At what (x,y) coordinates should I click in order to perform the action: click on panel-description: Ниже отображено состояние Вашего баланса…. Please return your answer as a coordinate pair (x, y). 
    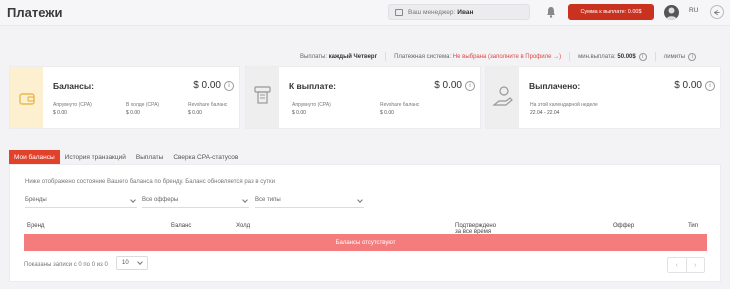
    Looking at the image, I should click on (150, 182).